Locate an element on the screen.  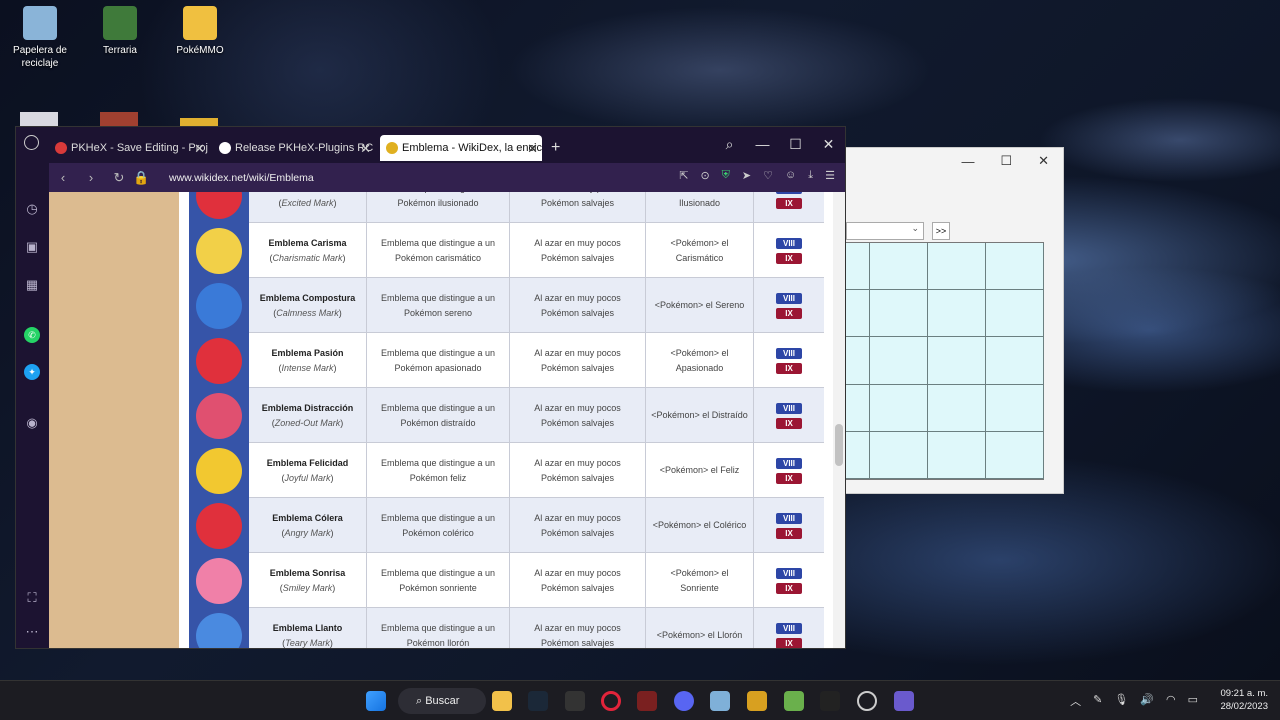
camera-icon: ⊙ is located at coordinates (704, 175).